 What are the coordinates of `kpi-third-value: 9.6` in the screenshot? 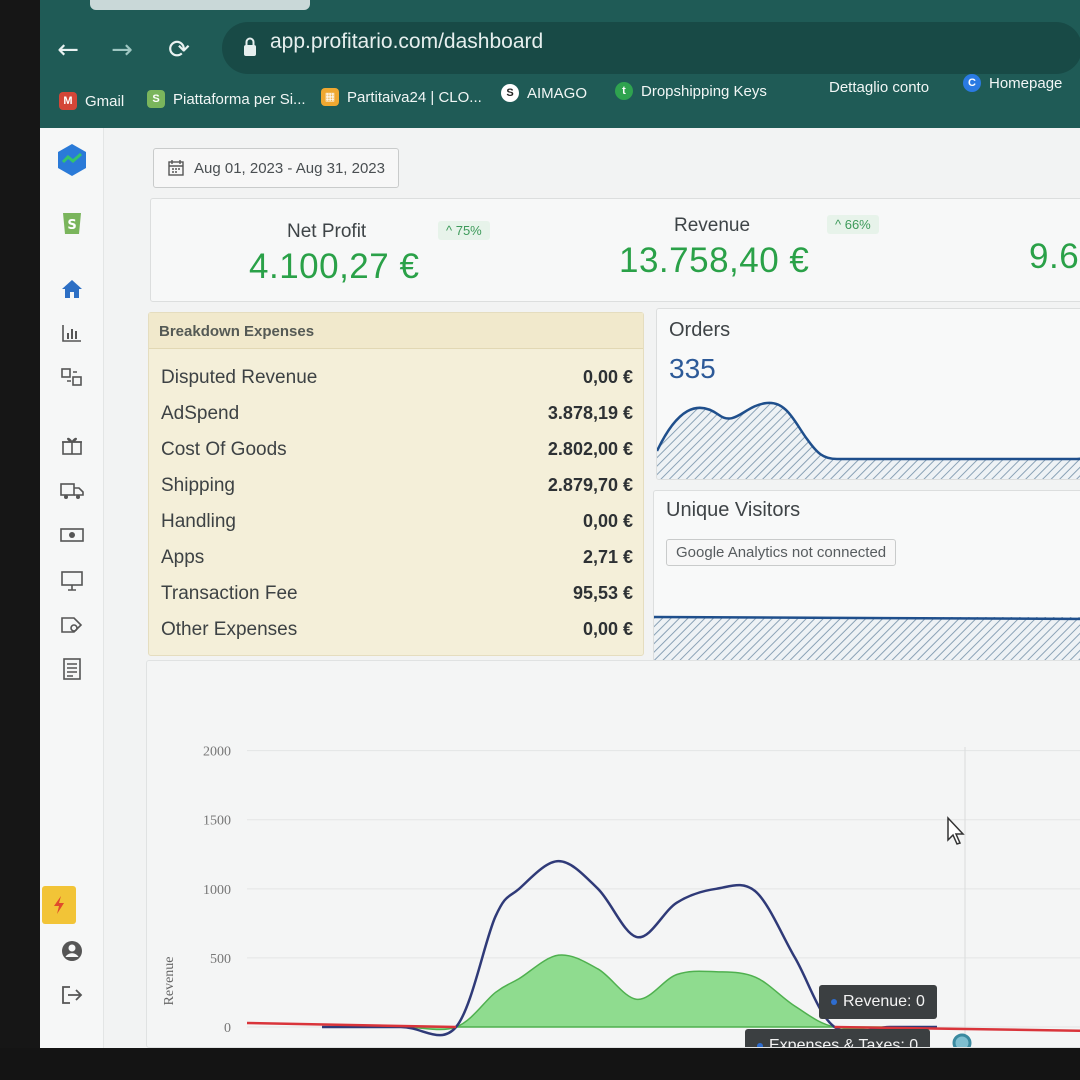 It's located at (1054, 256).